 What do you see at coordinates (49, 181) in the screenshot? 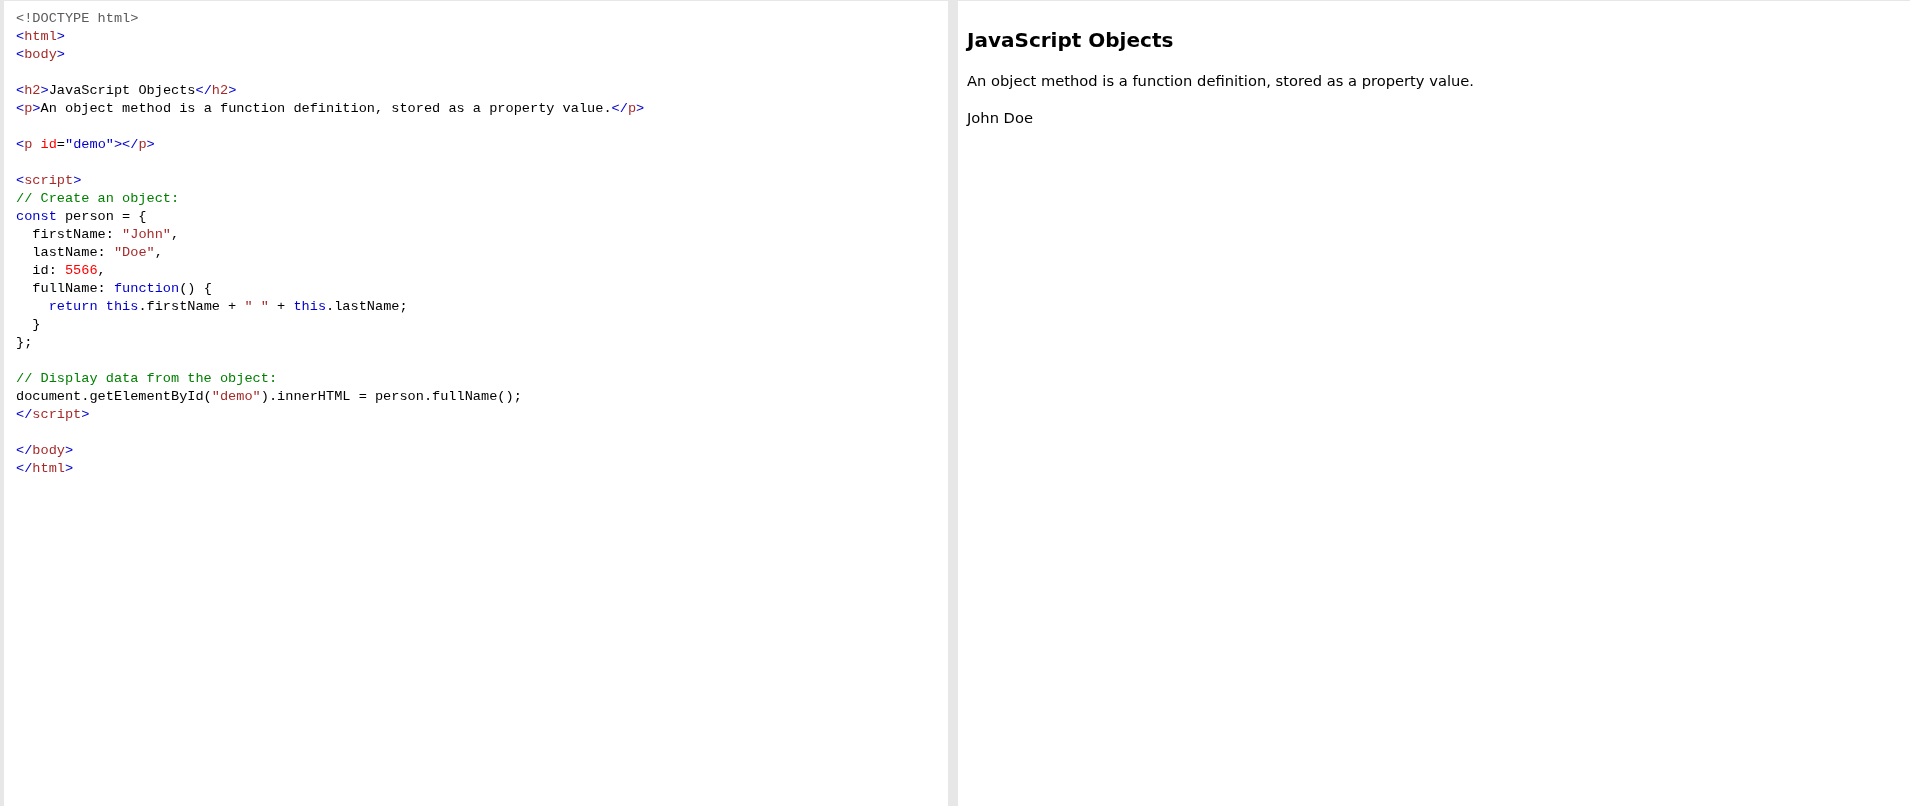
I see `code-line: <script>` at bounding box center [49, 181].